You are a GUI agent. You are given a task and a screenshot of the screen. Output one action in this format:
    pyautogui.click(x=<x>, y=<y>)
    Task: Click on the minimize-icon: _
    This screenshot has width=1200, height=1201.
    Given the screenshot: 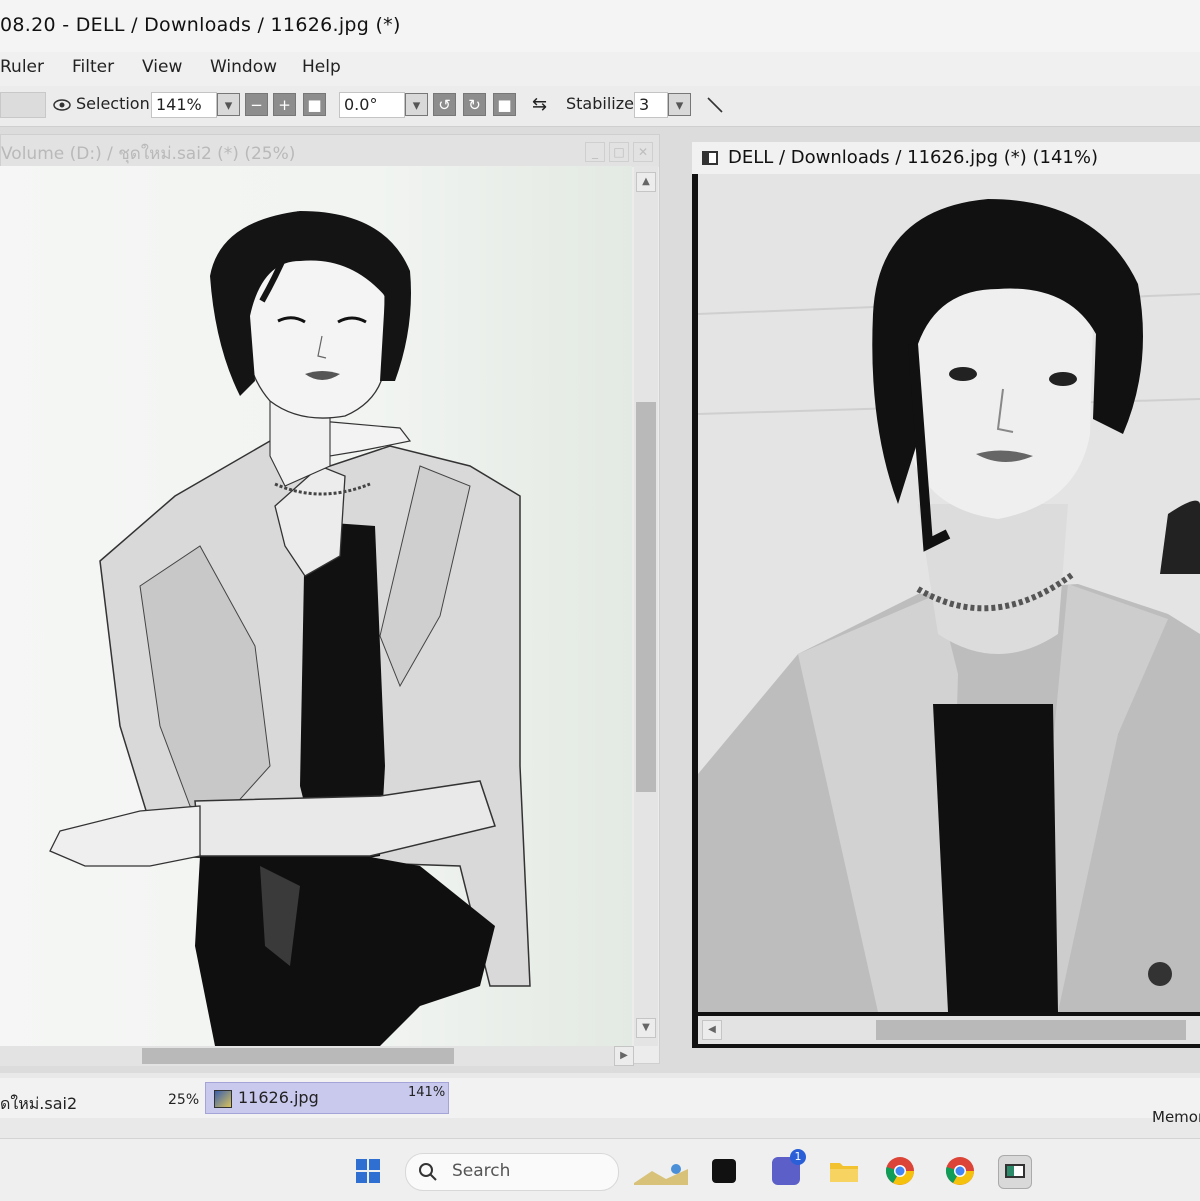 What is the action you would take?
    pyautogui.click(x=595, y=152)
    